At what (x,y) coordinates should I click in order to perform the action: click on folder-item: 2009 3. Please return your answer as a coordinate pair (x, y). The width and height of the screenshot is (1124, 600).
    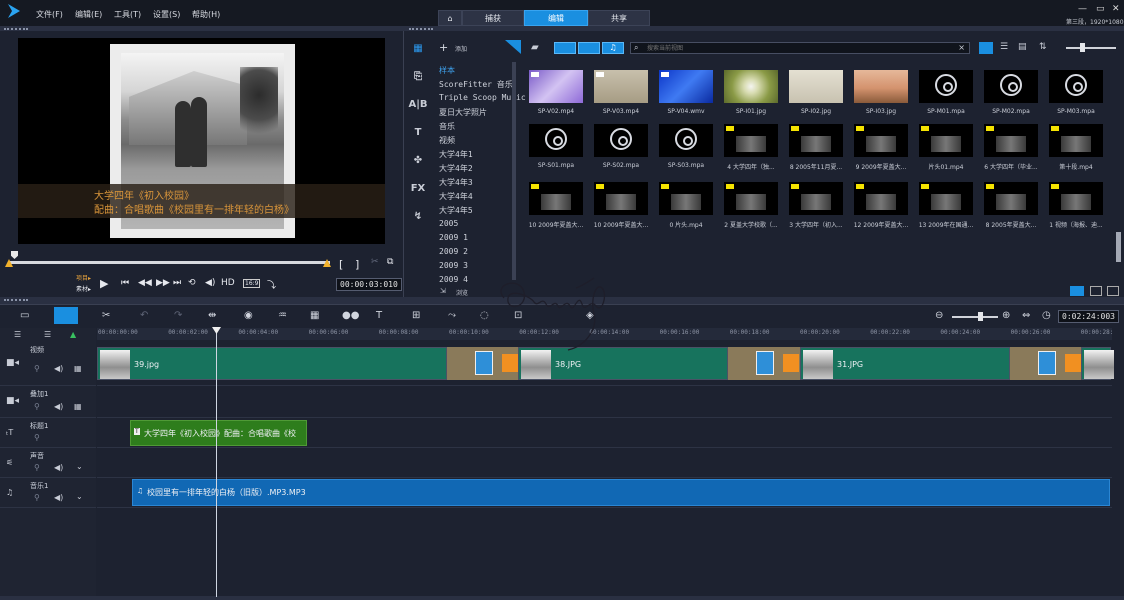
    Looking at the image, I should click on (453, 265).